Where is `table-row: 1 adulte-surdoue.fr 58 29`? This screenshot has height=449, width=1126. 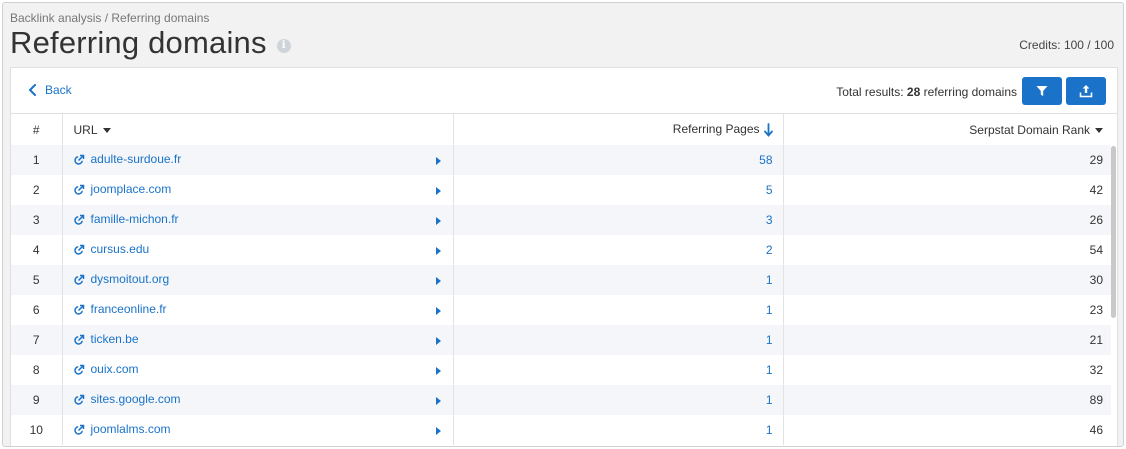
table-row: 1 adulte-surdoue.fr 58 29 is located at coordinates (561, 160).